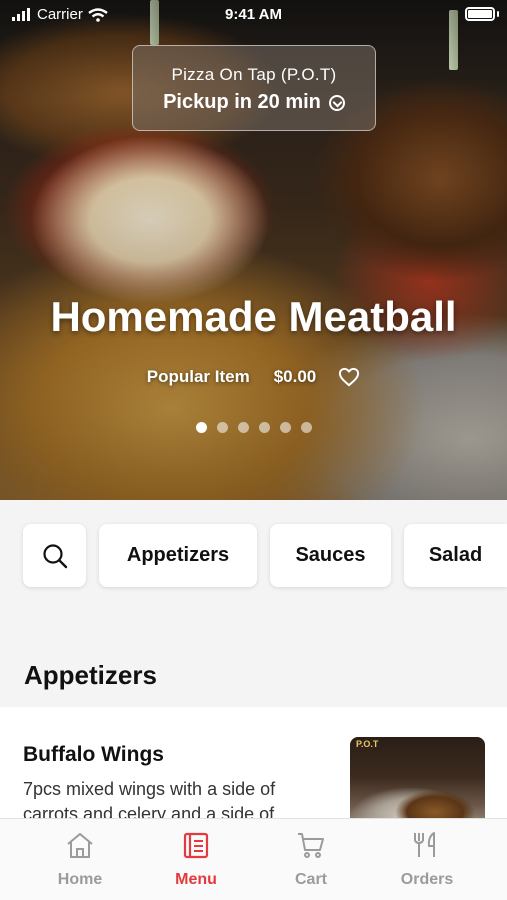 This screenshot has height=900, width=507. What do you see at coordinates (253, 427) in the screenshot?
I see `carousel-indicator` at bounding box center [253, 427].